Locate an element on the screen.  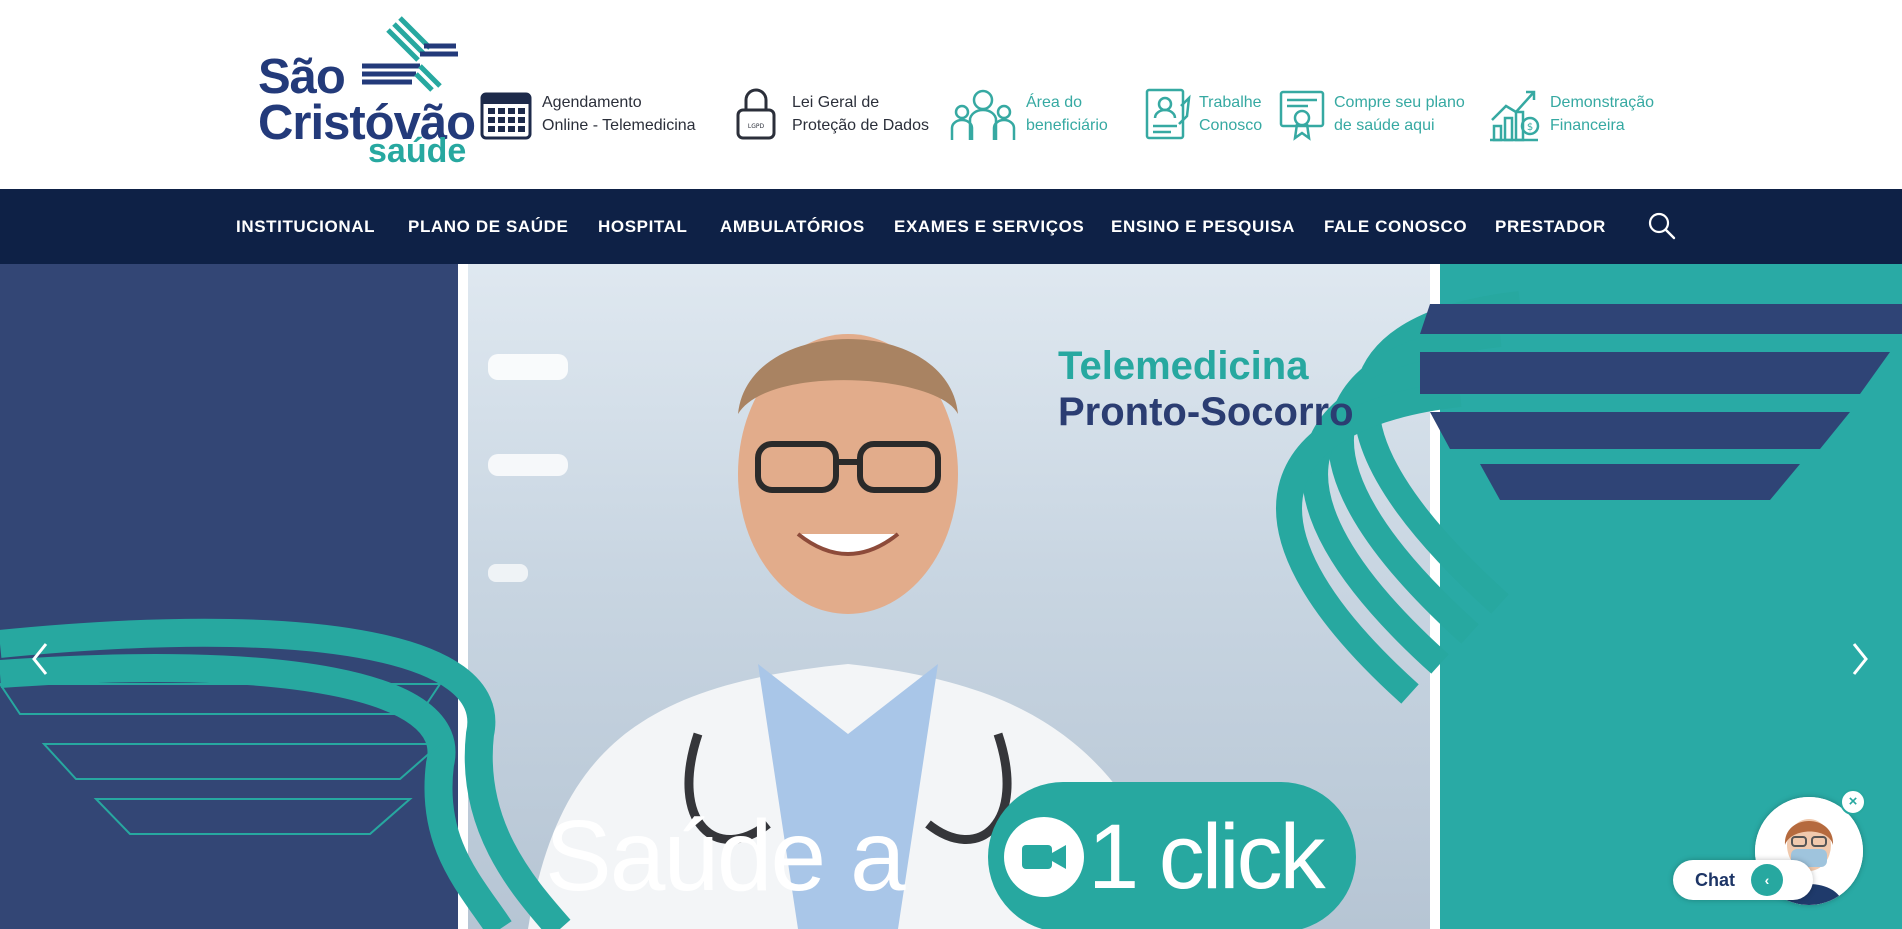
slide-caption: Saúde a is located at coordinates (725, 856).